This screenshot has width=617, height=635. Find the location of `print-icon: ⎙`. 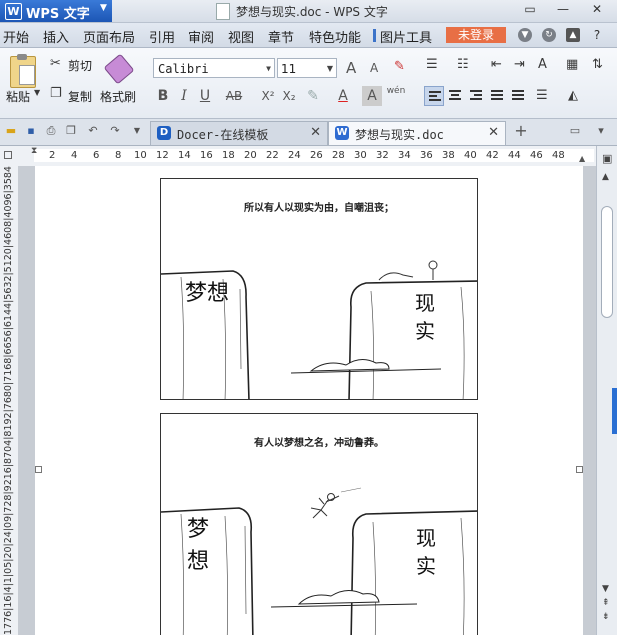

print-icon: ⎙ is located at coordinates (51, 131).